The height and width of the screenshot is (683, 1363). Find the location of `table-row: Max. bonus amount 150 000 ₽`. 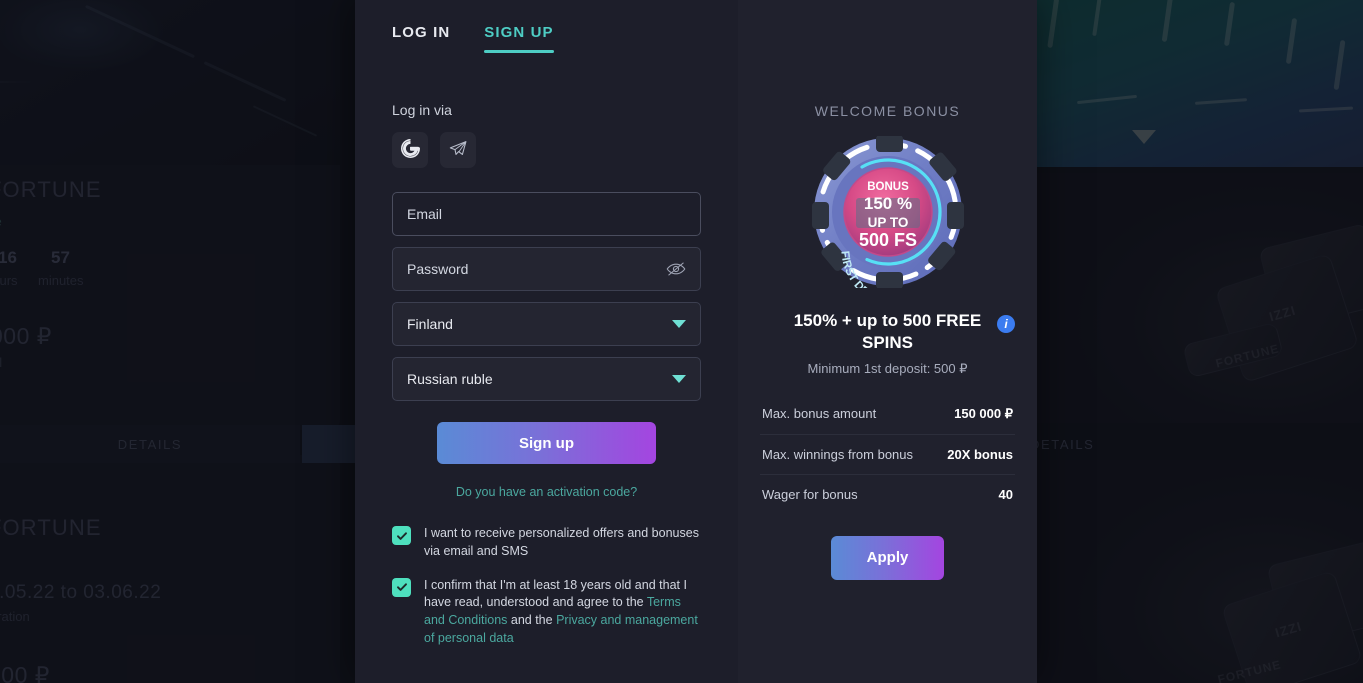

table-row: Max. bonus amount 150 000 ₽ is located at coordinates (887, 414).